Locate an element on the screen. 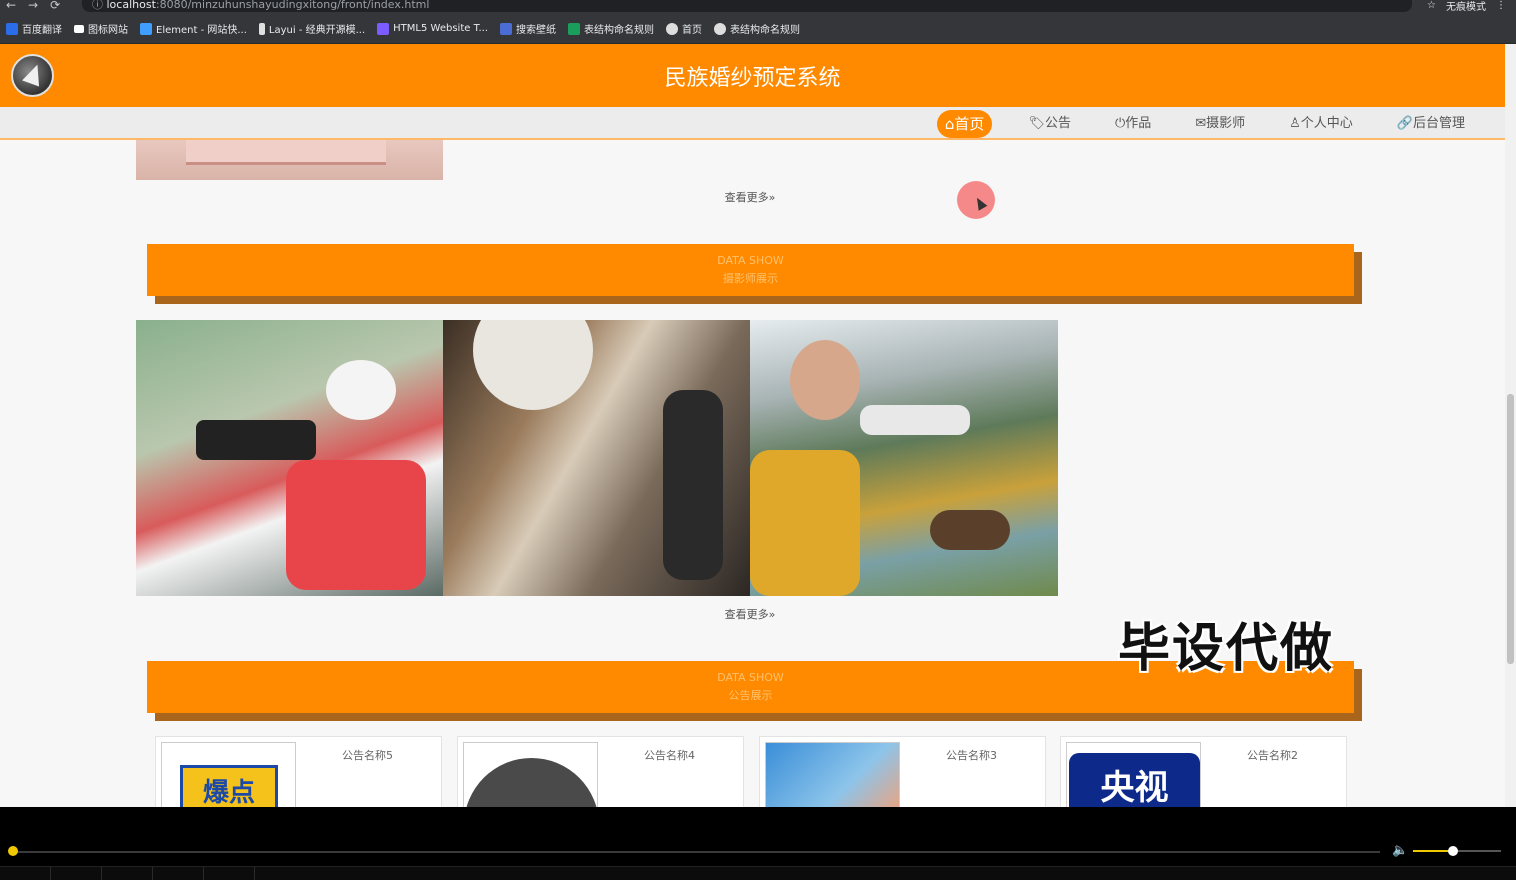  banner-en: DATA SHOW is located at coordinates (750, 260).